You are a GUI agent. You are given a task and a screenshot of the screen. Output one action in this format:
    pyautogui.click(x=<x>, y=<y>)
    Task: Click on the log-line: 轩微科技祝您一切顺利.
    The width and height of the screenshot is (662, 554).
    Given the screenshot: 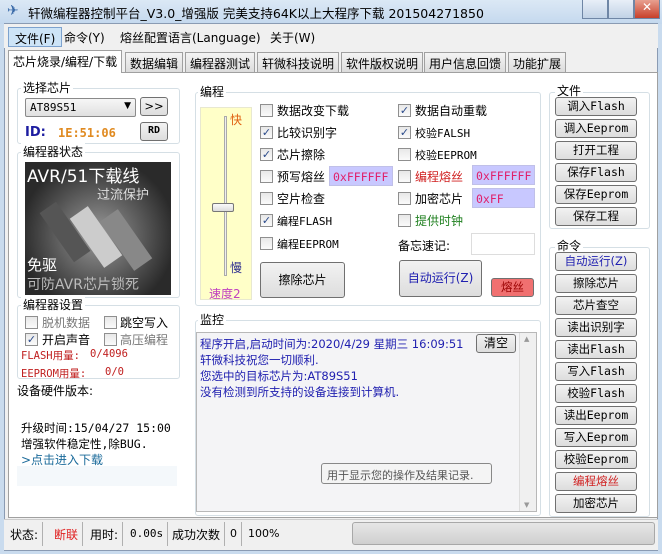 What is the action you would take?
    pyautogui.click(x=259, y=360)
    